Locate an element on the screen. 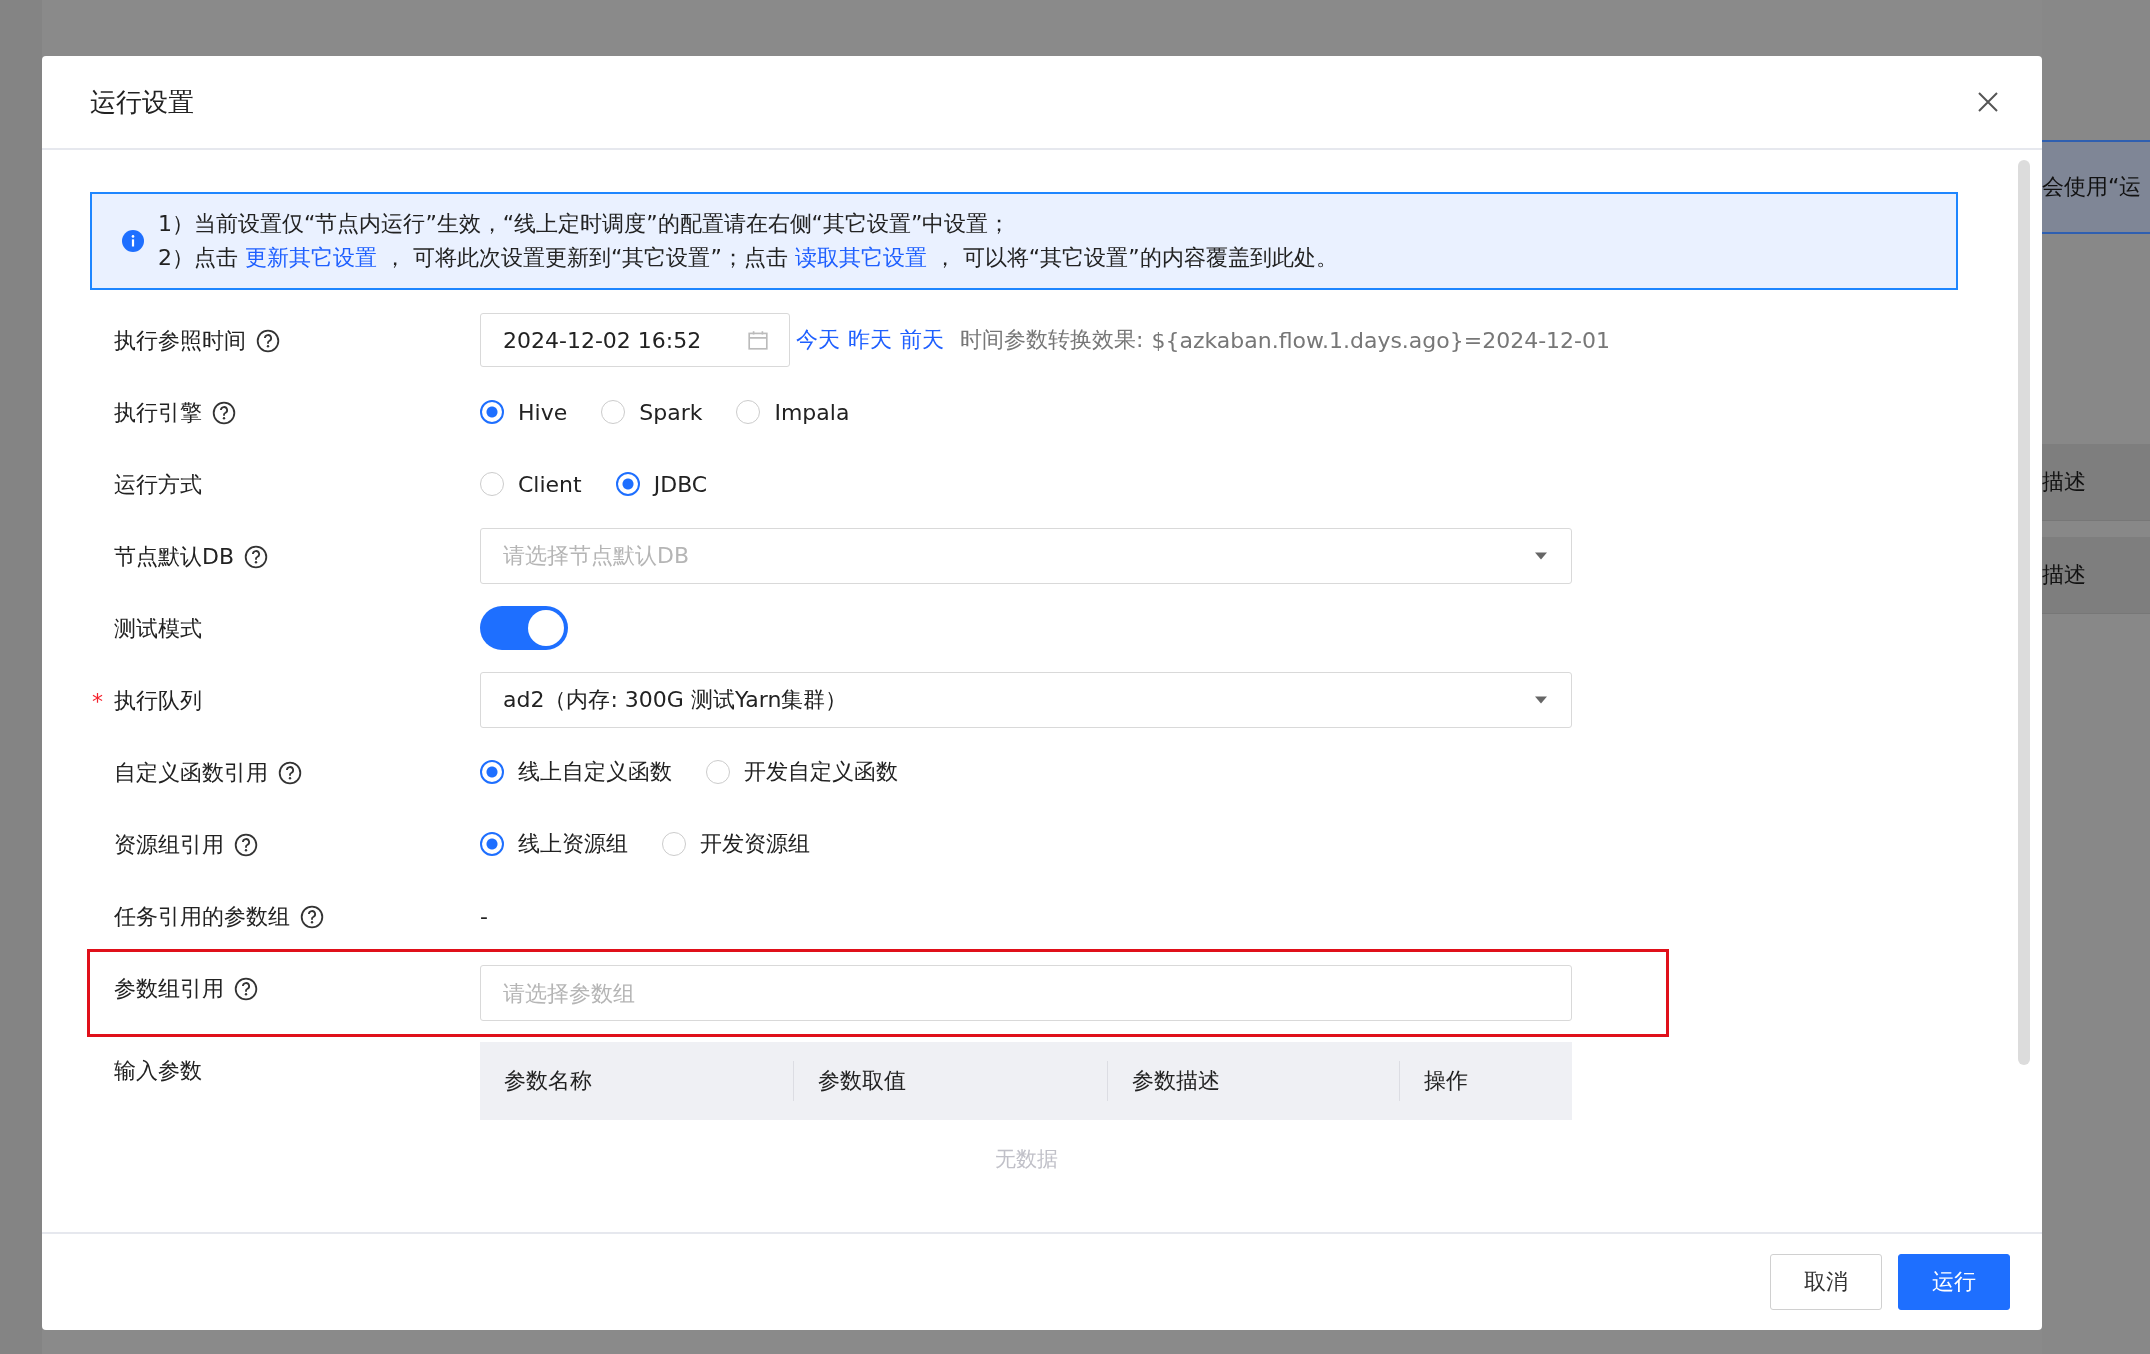  date-field: 2024-12-02 16:52 is located at coordinates (635, 340).